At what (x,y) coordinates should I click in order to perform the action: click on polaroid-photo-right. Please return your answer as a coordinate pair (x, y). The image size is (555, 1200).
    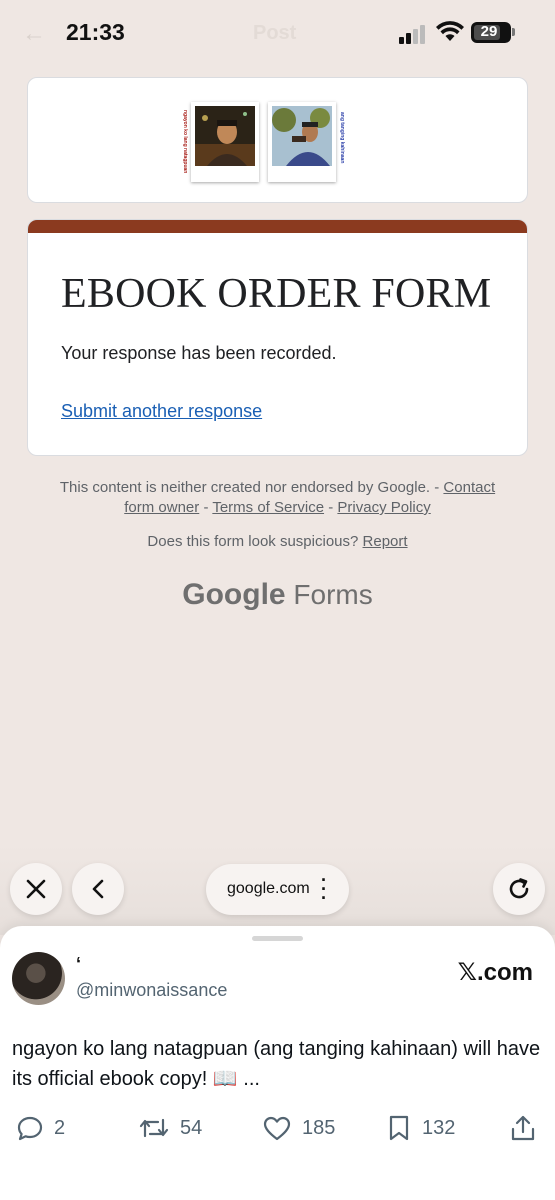
    Looking at the image, I should click on (302, 142).